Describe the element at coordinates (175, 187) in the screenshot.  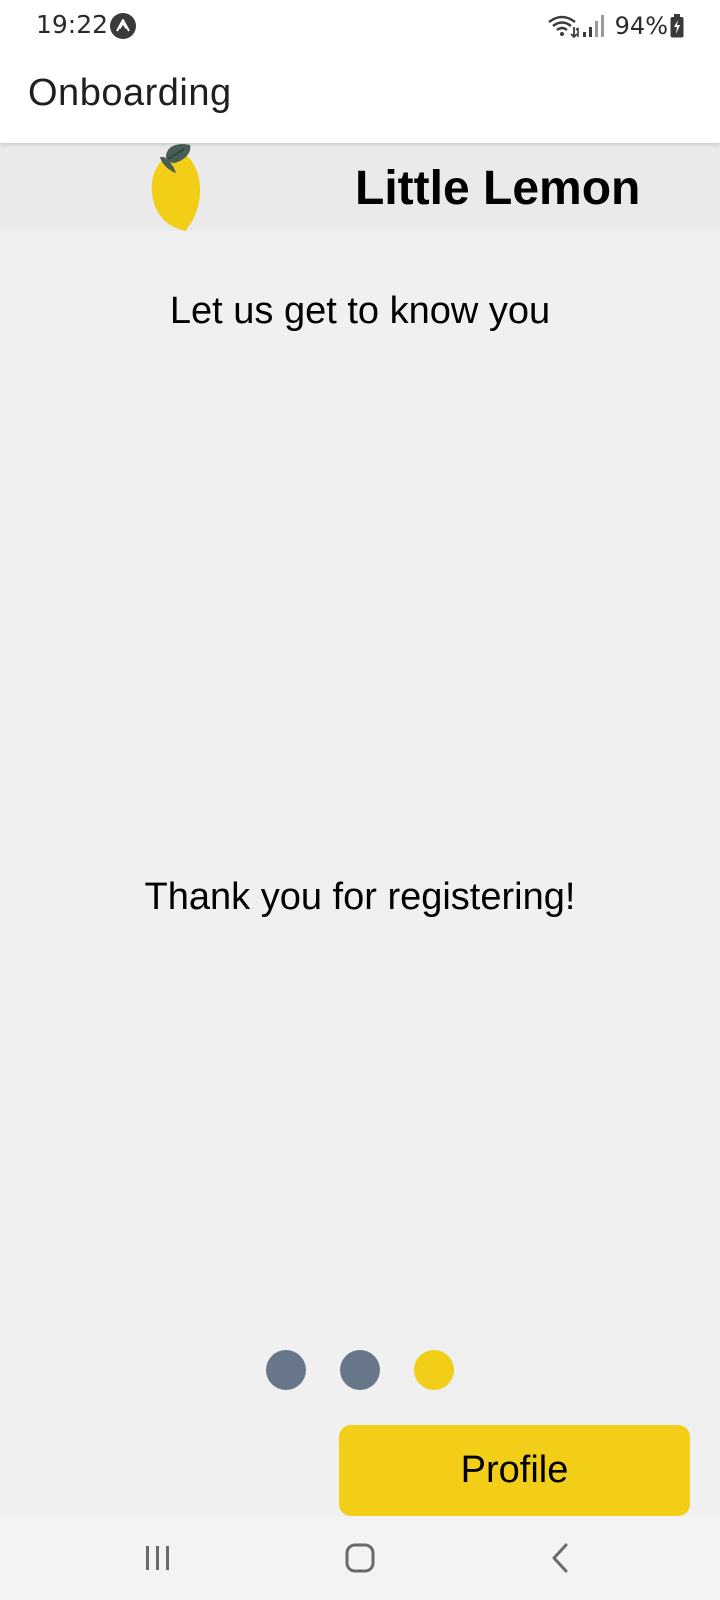
I see `lemon-icon` at that location.